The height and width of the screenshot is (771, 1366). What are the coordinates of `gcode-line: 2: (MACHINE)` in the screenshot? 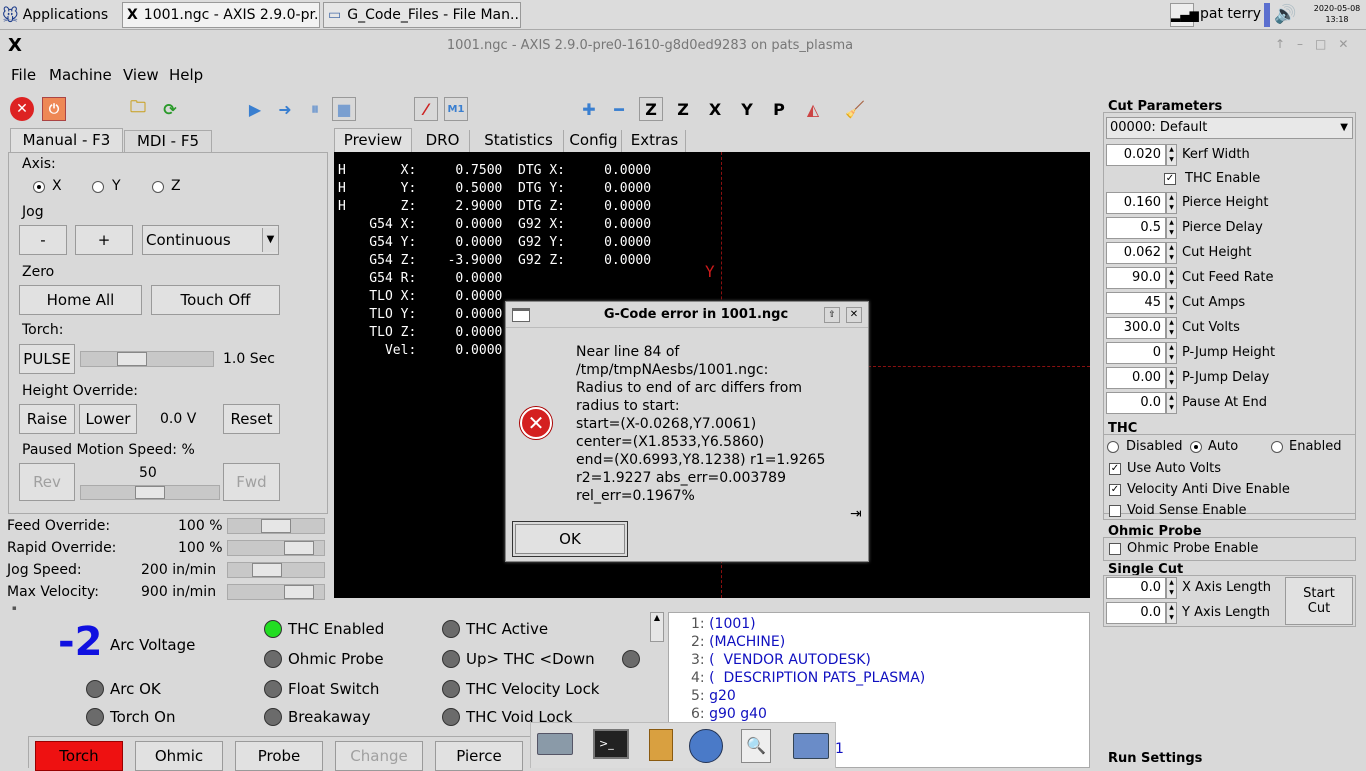 It's located at (890, 642).